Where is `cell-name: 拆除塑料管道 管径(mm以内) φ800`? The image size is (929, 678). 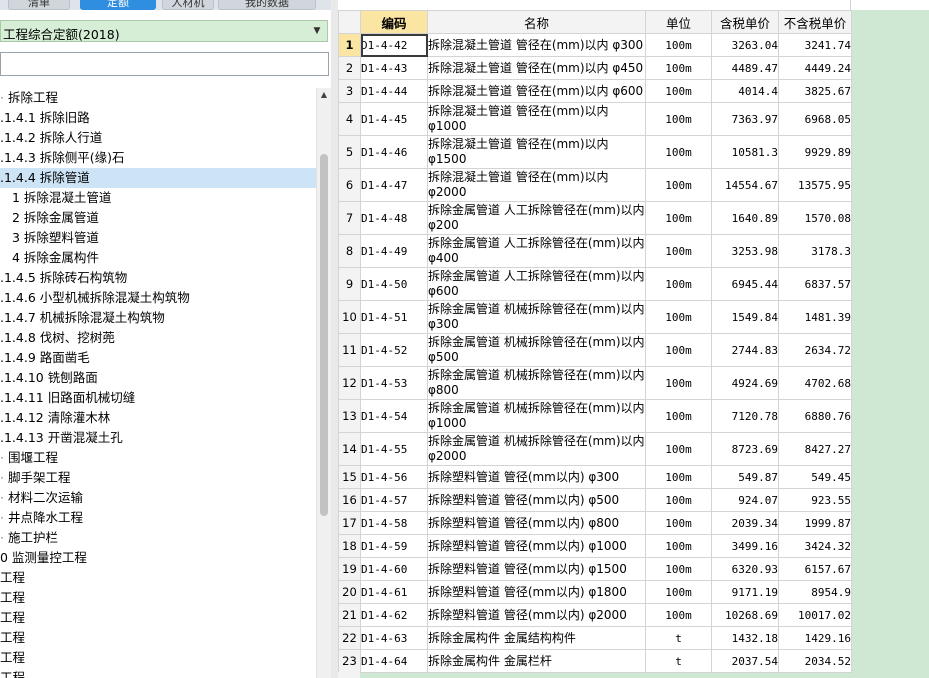
cell-name: 拆除塑料管道 管径(mm以内) φ800 is located at coordinates (536, 523).